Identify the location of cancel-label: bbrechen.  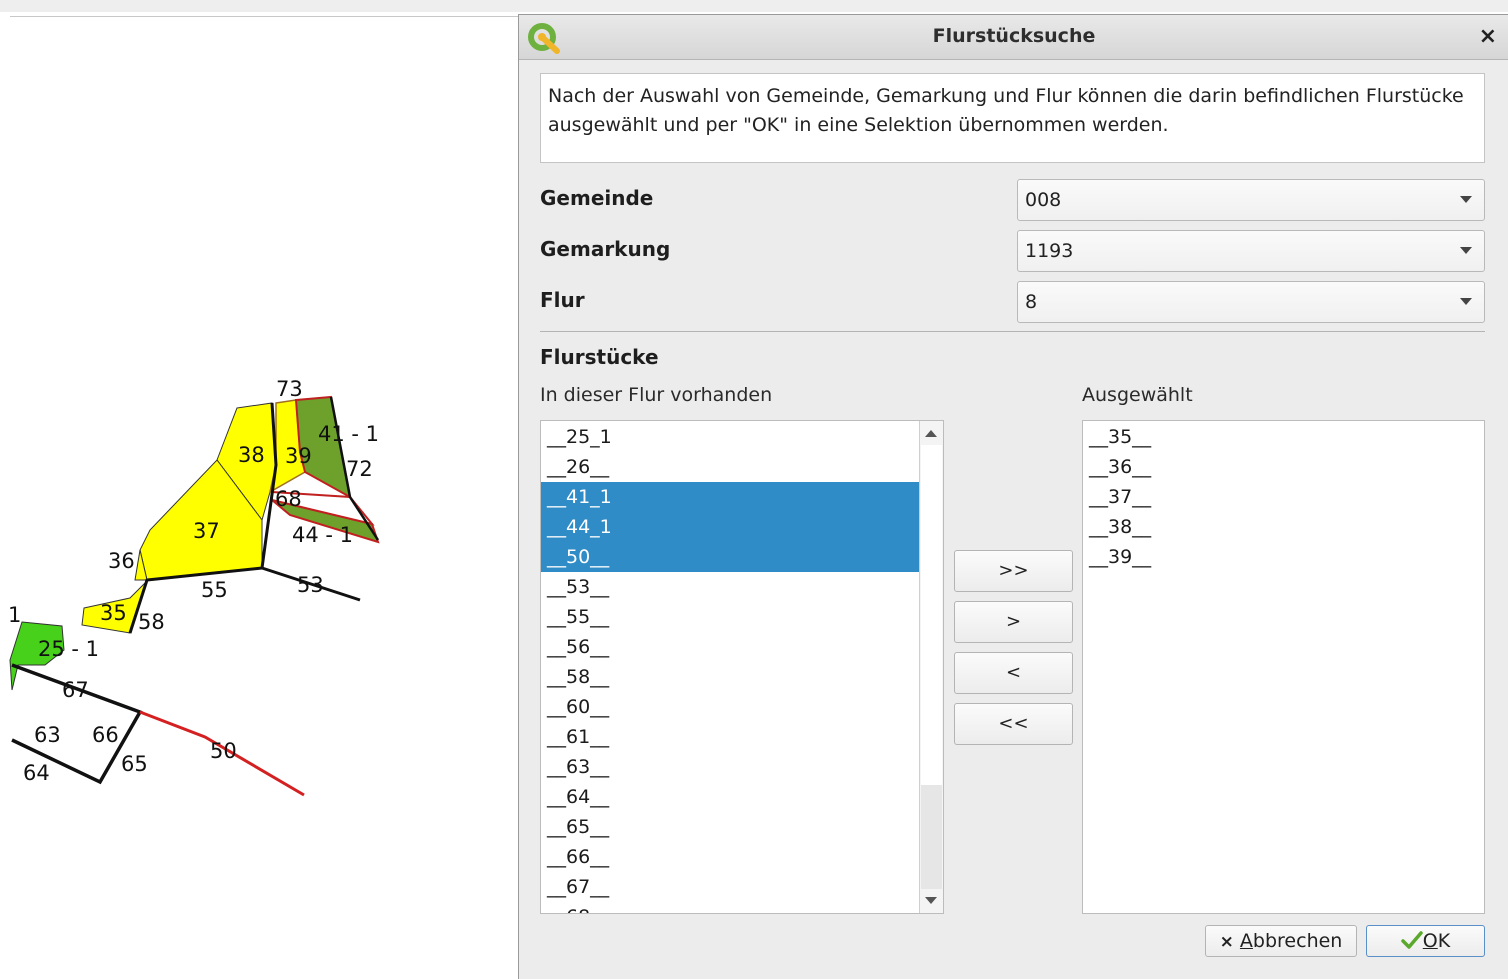
(1297, 941).